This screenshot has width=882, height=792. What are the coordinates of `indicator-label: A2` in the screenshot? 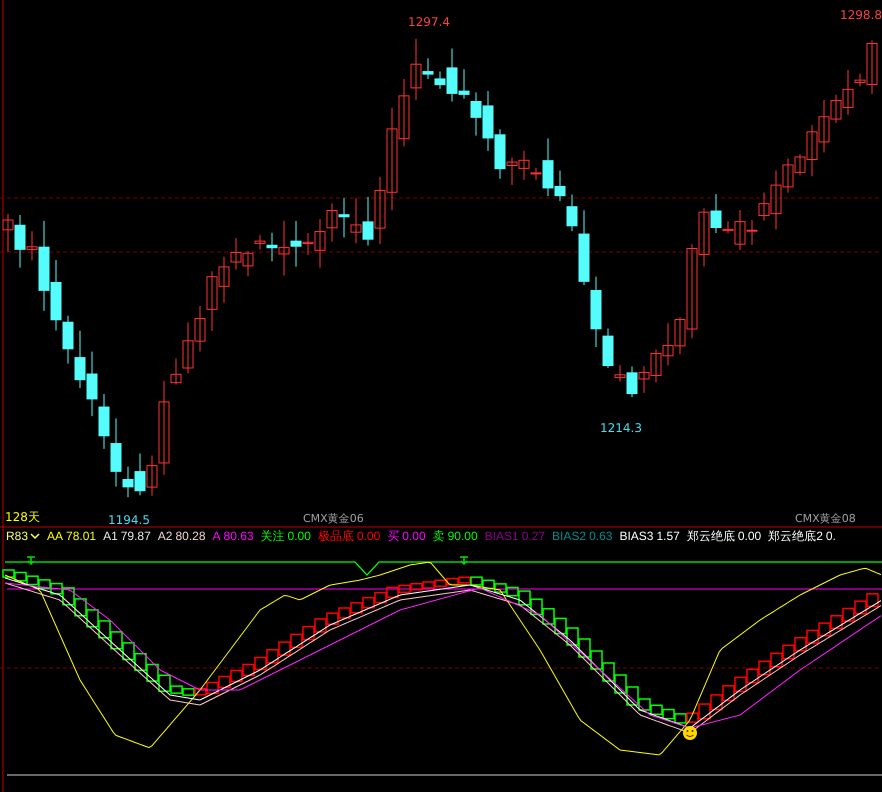 It's located at (165, 536).